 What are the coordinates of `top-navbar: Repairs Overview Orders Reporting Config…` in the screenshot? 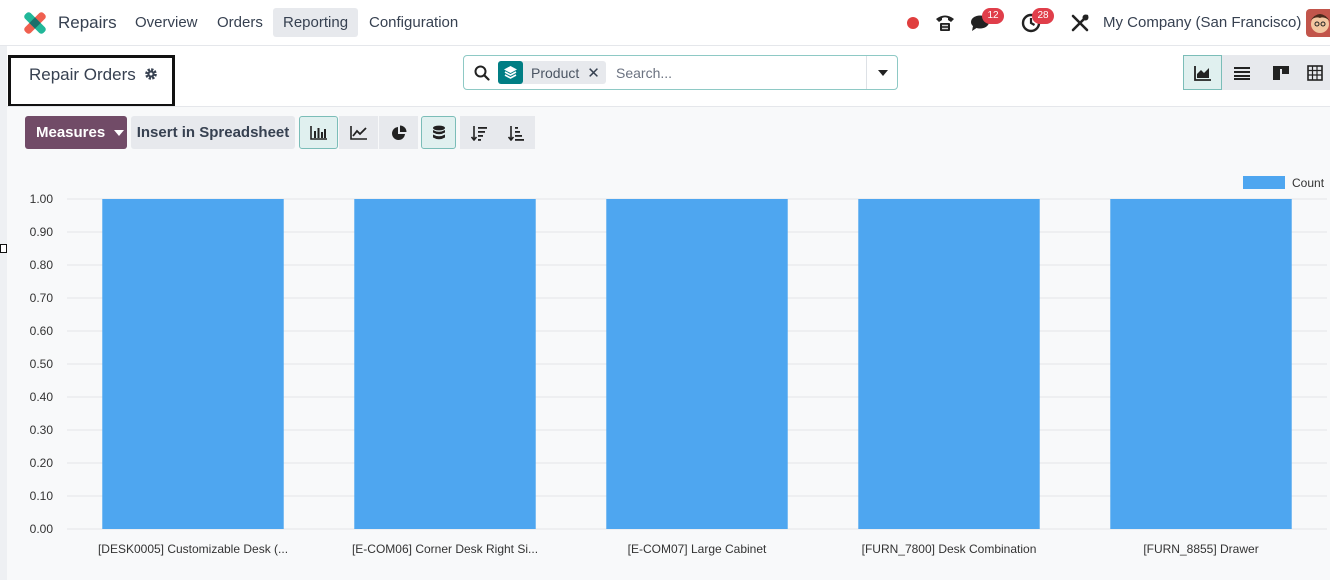 It's located at (665, 23).